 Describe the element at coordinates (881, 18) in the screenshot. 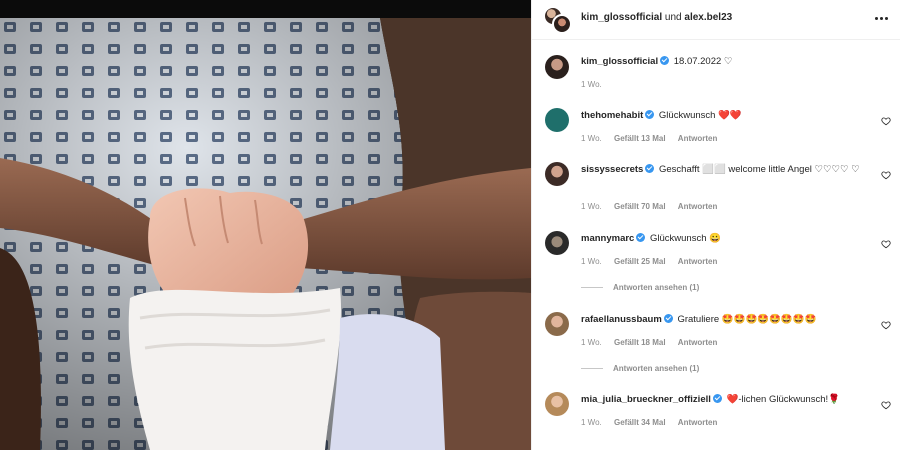

I see `more-options-icon` at that location.